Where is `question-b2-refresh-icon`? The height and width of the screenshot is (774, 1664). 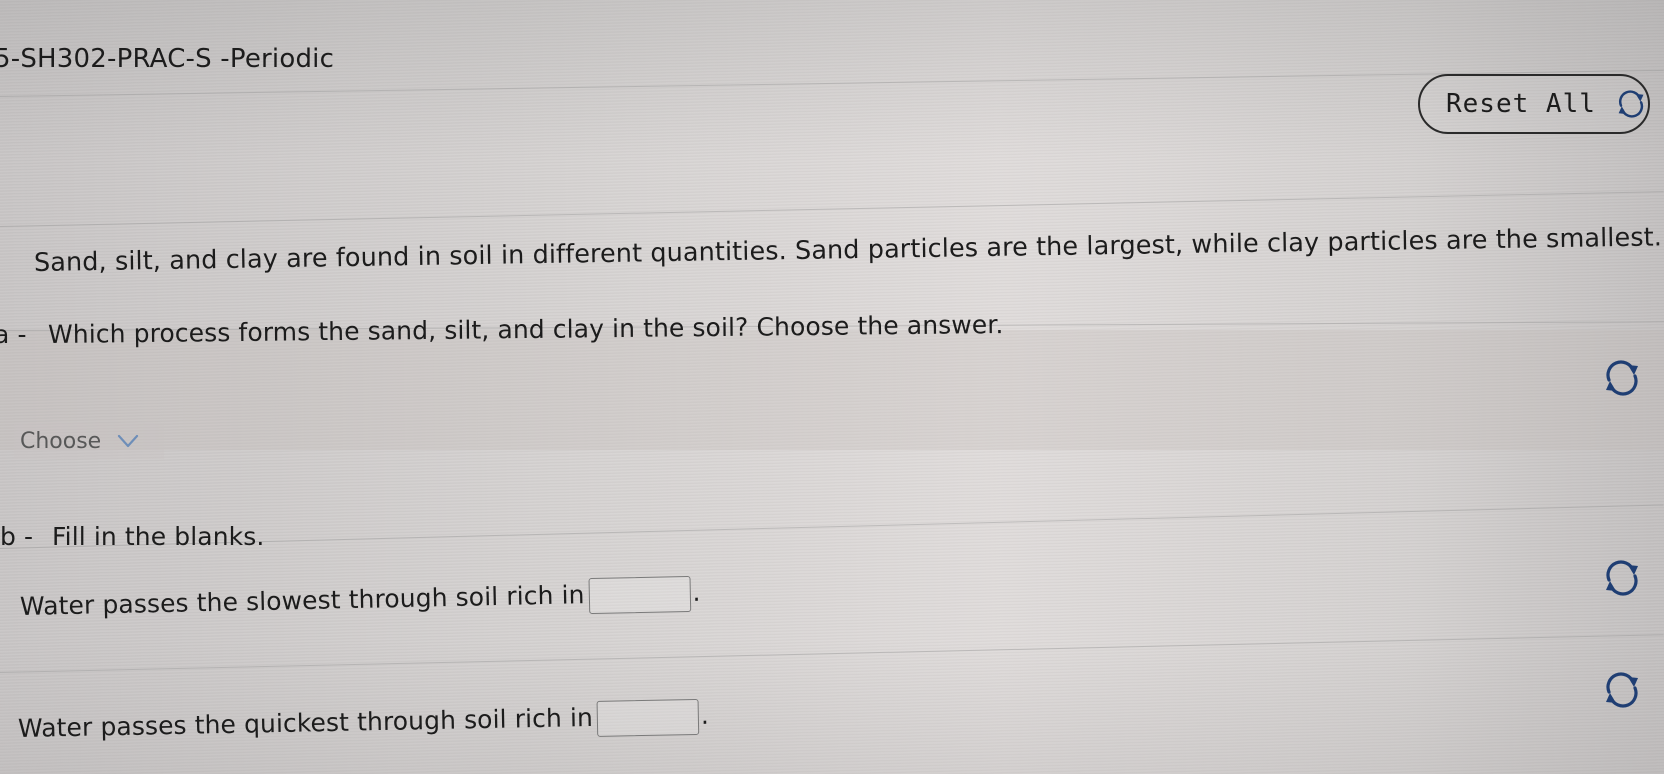
question-b2-refresh-icon is located at coordinates (1622, 690).